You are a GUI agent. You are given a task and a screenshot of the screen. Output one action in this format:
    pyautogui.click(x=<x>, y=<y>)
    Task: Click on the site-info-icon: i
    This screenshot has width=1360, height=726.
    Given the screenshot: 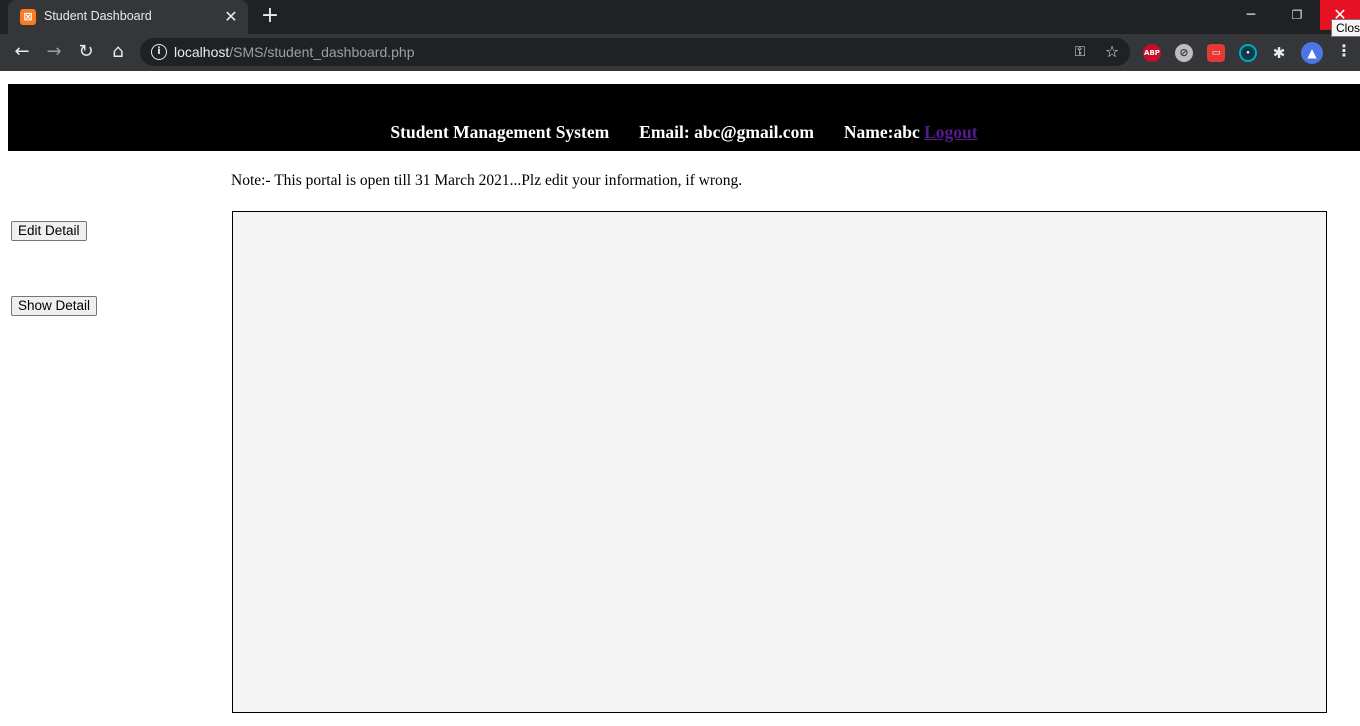 What is the action you would take?
    pyautogui.click(x=159, y=52)
    